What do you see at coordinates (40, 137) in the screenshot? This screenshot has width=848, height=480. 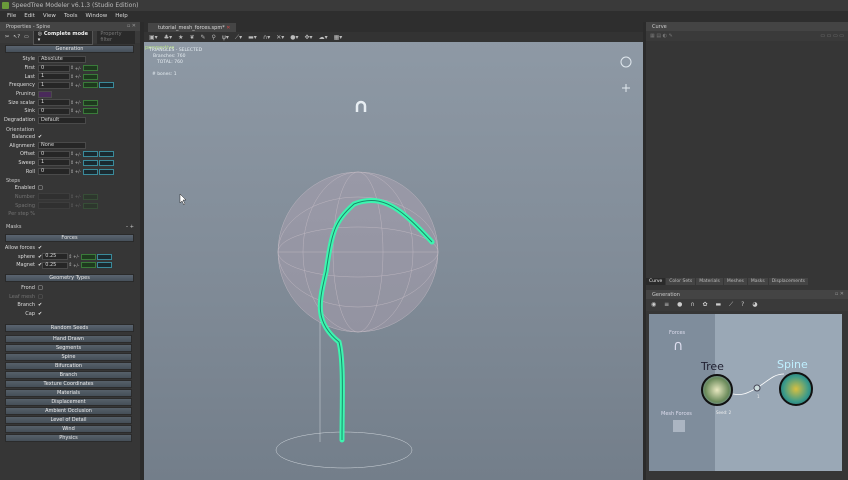 I see `balanced-checkbox: ✔` at bounding box center [40, 137].